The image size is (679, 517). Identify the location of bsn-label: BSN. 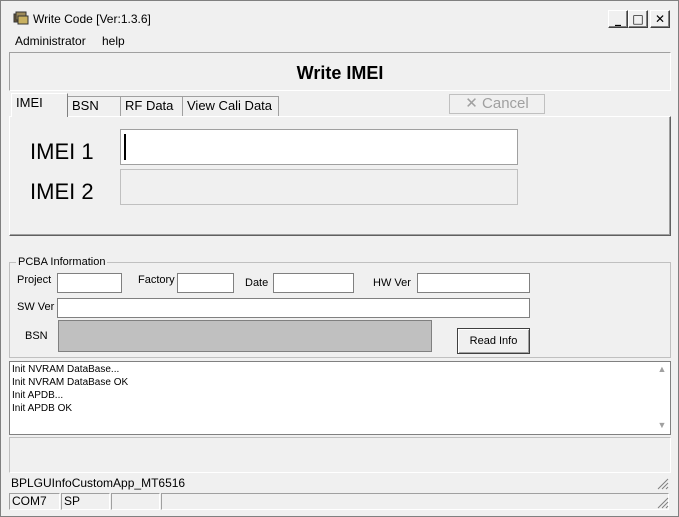
(36, 336).